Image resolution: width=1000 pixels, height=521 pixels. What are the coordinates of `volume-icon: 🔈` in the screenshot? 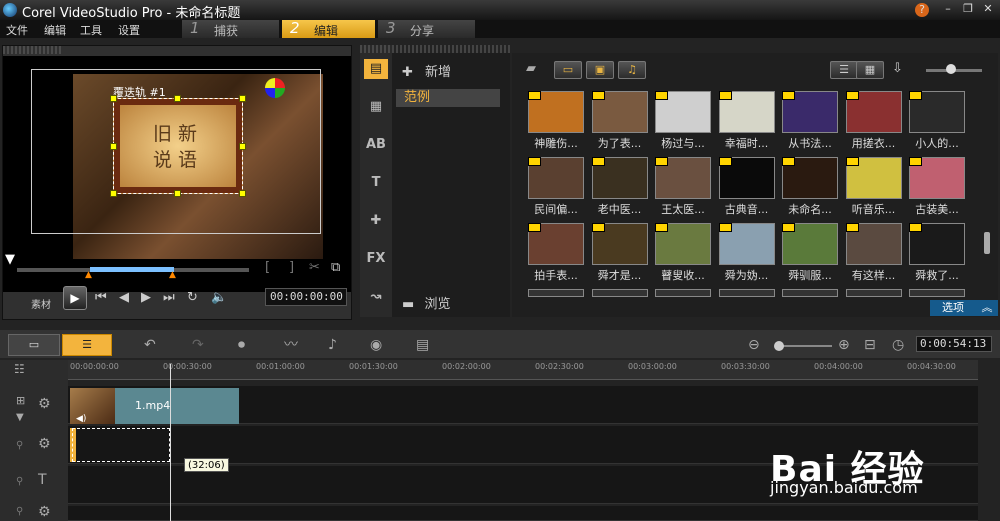 It's located at (219, 297).